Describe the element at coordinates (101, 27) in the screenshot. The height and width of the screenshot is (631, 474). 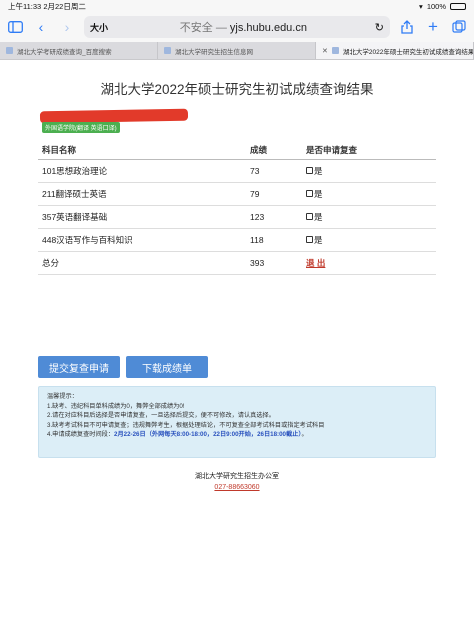
I see `text-size-button: 大小` at that location.